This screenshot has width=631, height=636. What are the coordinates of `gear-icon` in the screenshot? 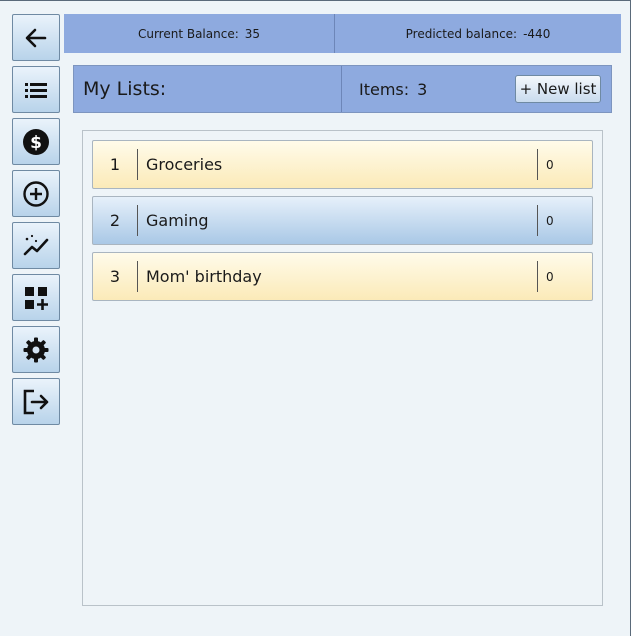 It's located at (36, 349).